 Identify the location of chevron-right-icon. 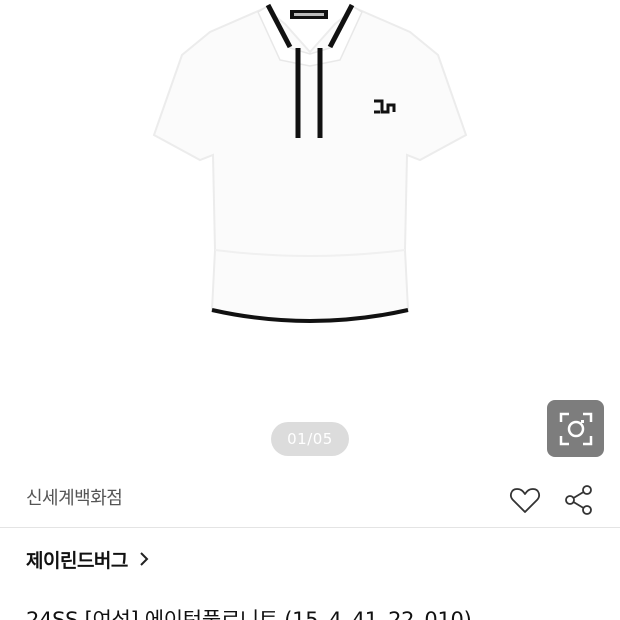
(144, 559).